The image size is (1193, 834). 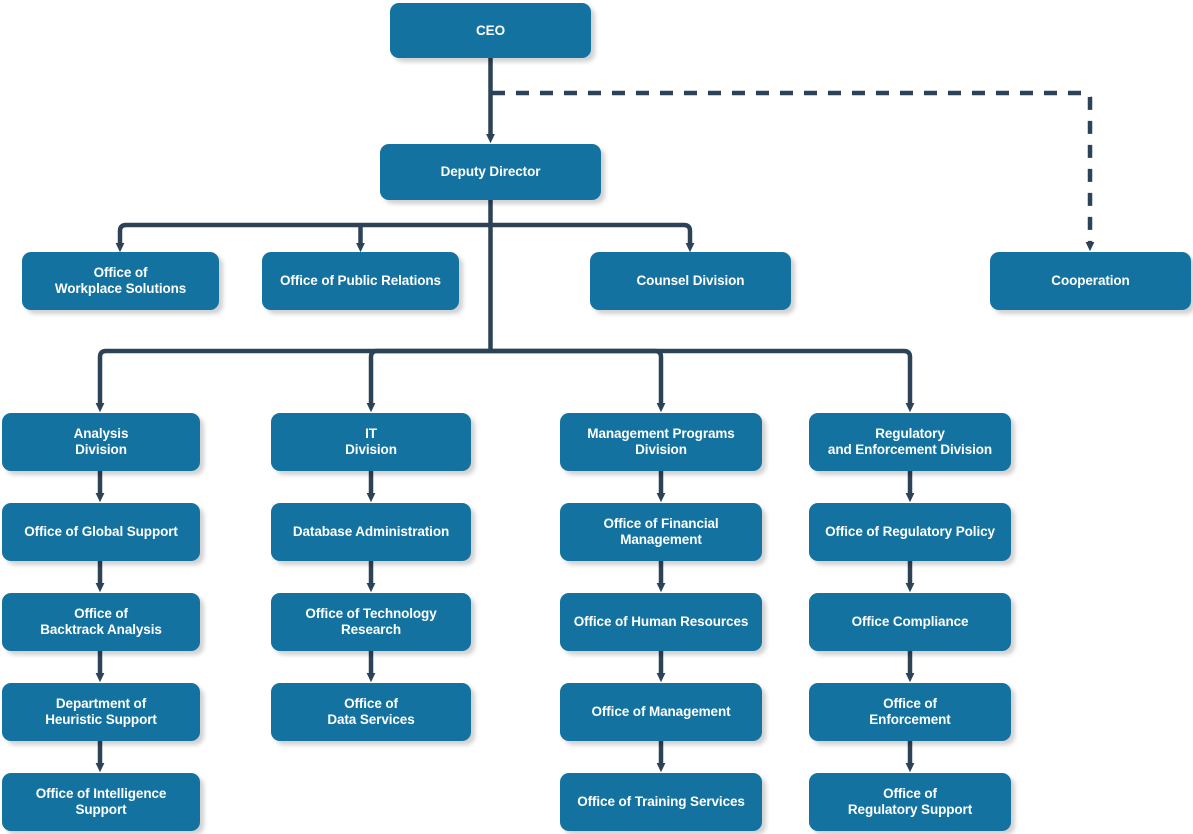 I want to click on node-management-programs-division: Management Programs Division, so click(x=661, y=442).